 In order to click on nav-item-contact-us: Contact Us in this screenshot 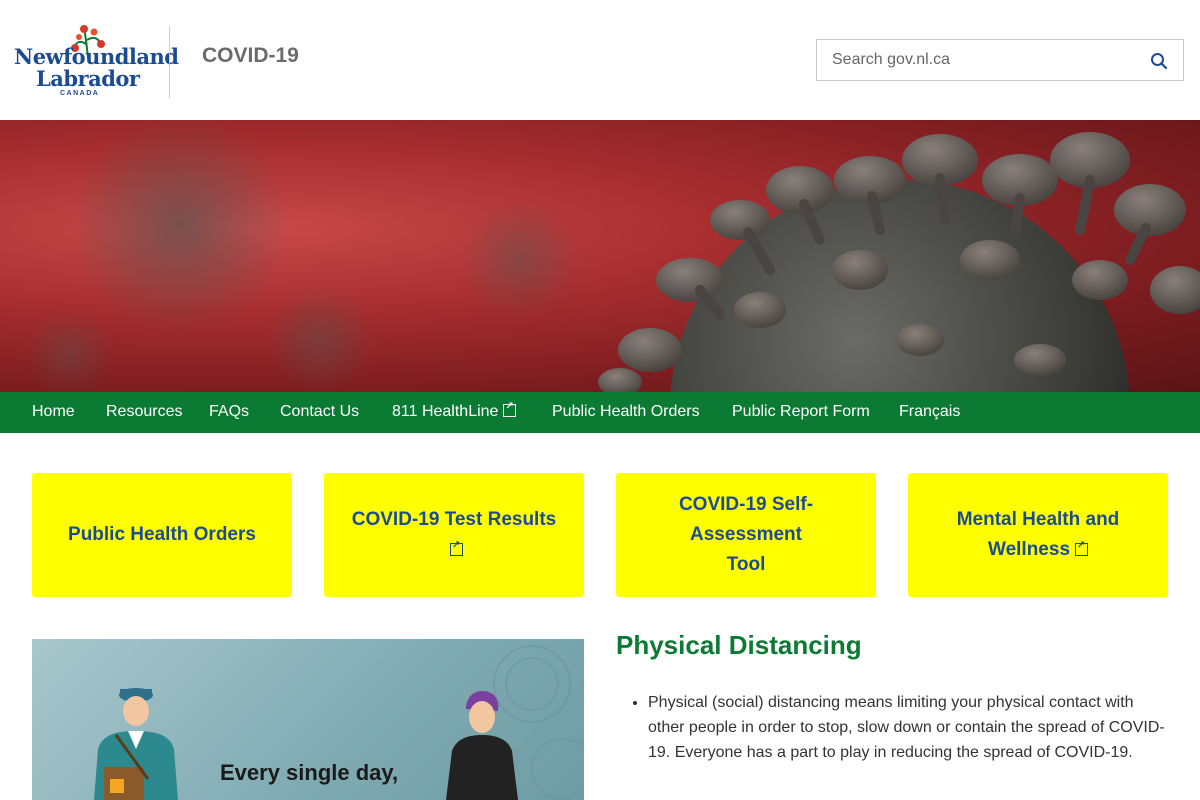, I will do `click(319, 412)`.